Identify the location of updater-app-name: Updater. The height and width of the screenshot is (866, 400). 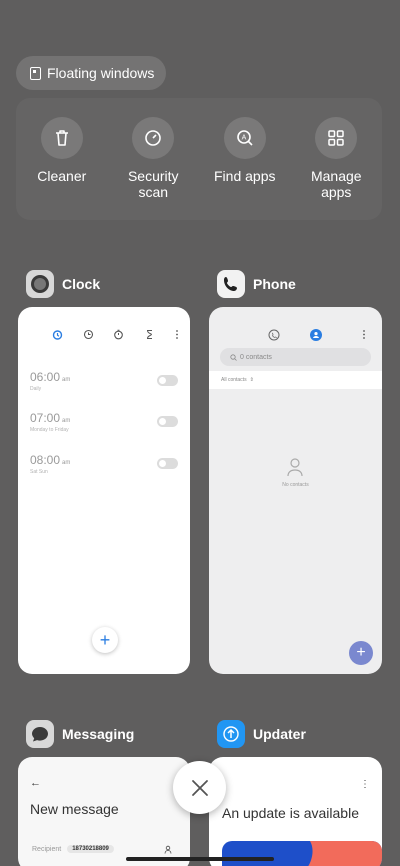
(279, 734).